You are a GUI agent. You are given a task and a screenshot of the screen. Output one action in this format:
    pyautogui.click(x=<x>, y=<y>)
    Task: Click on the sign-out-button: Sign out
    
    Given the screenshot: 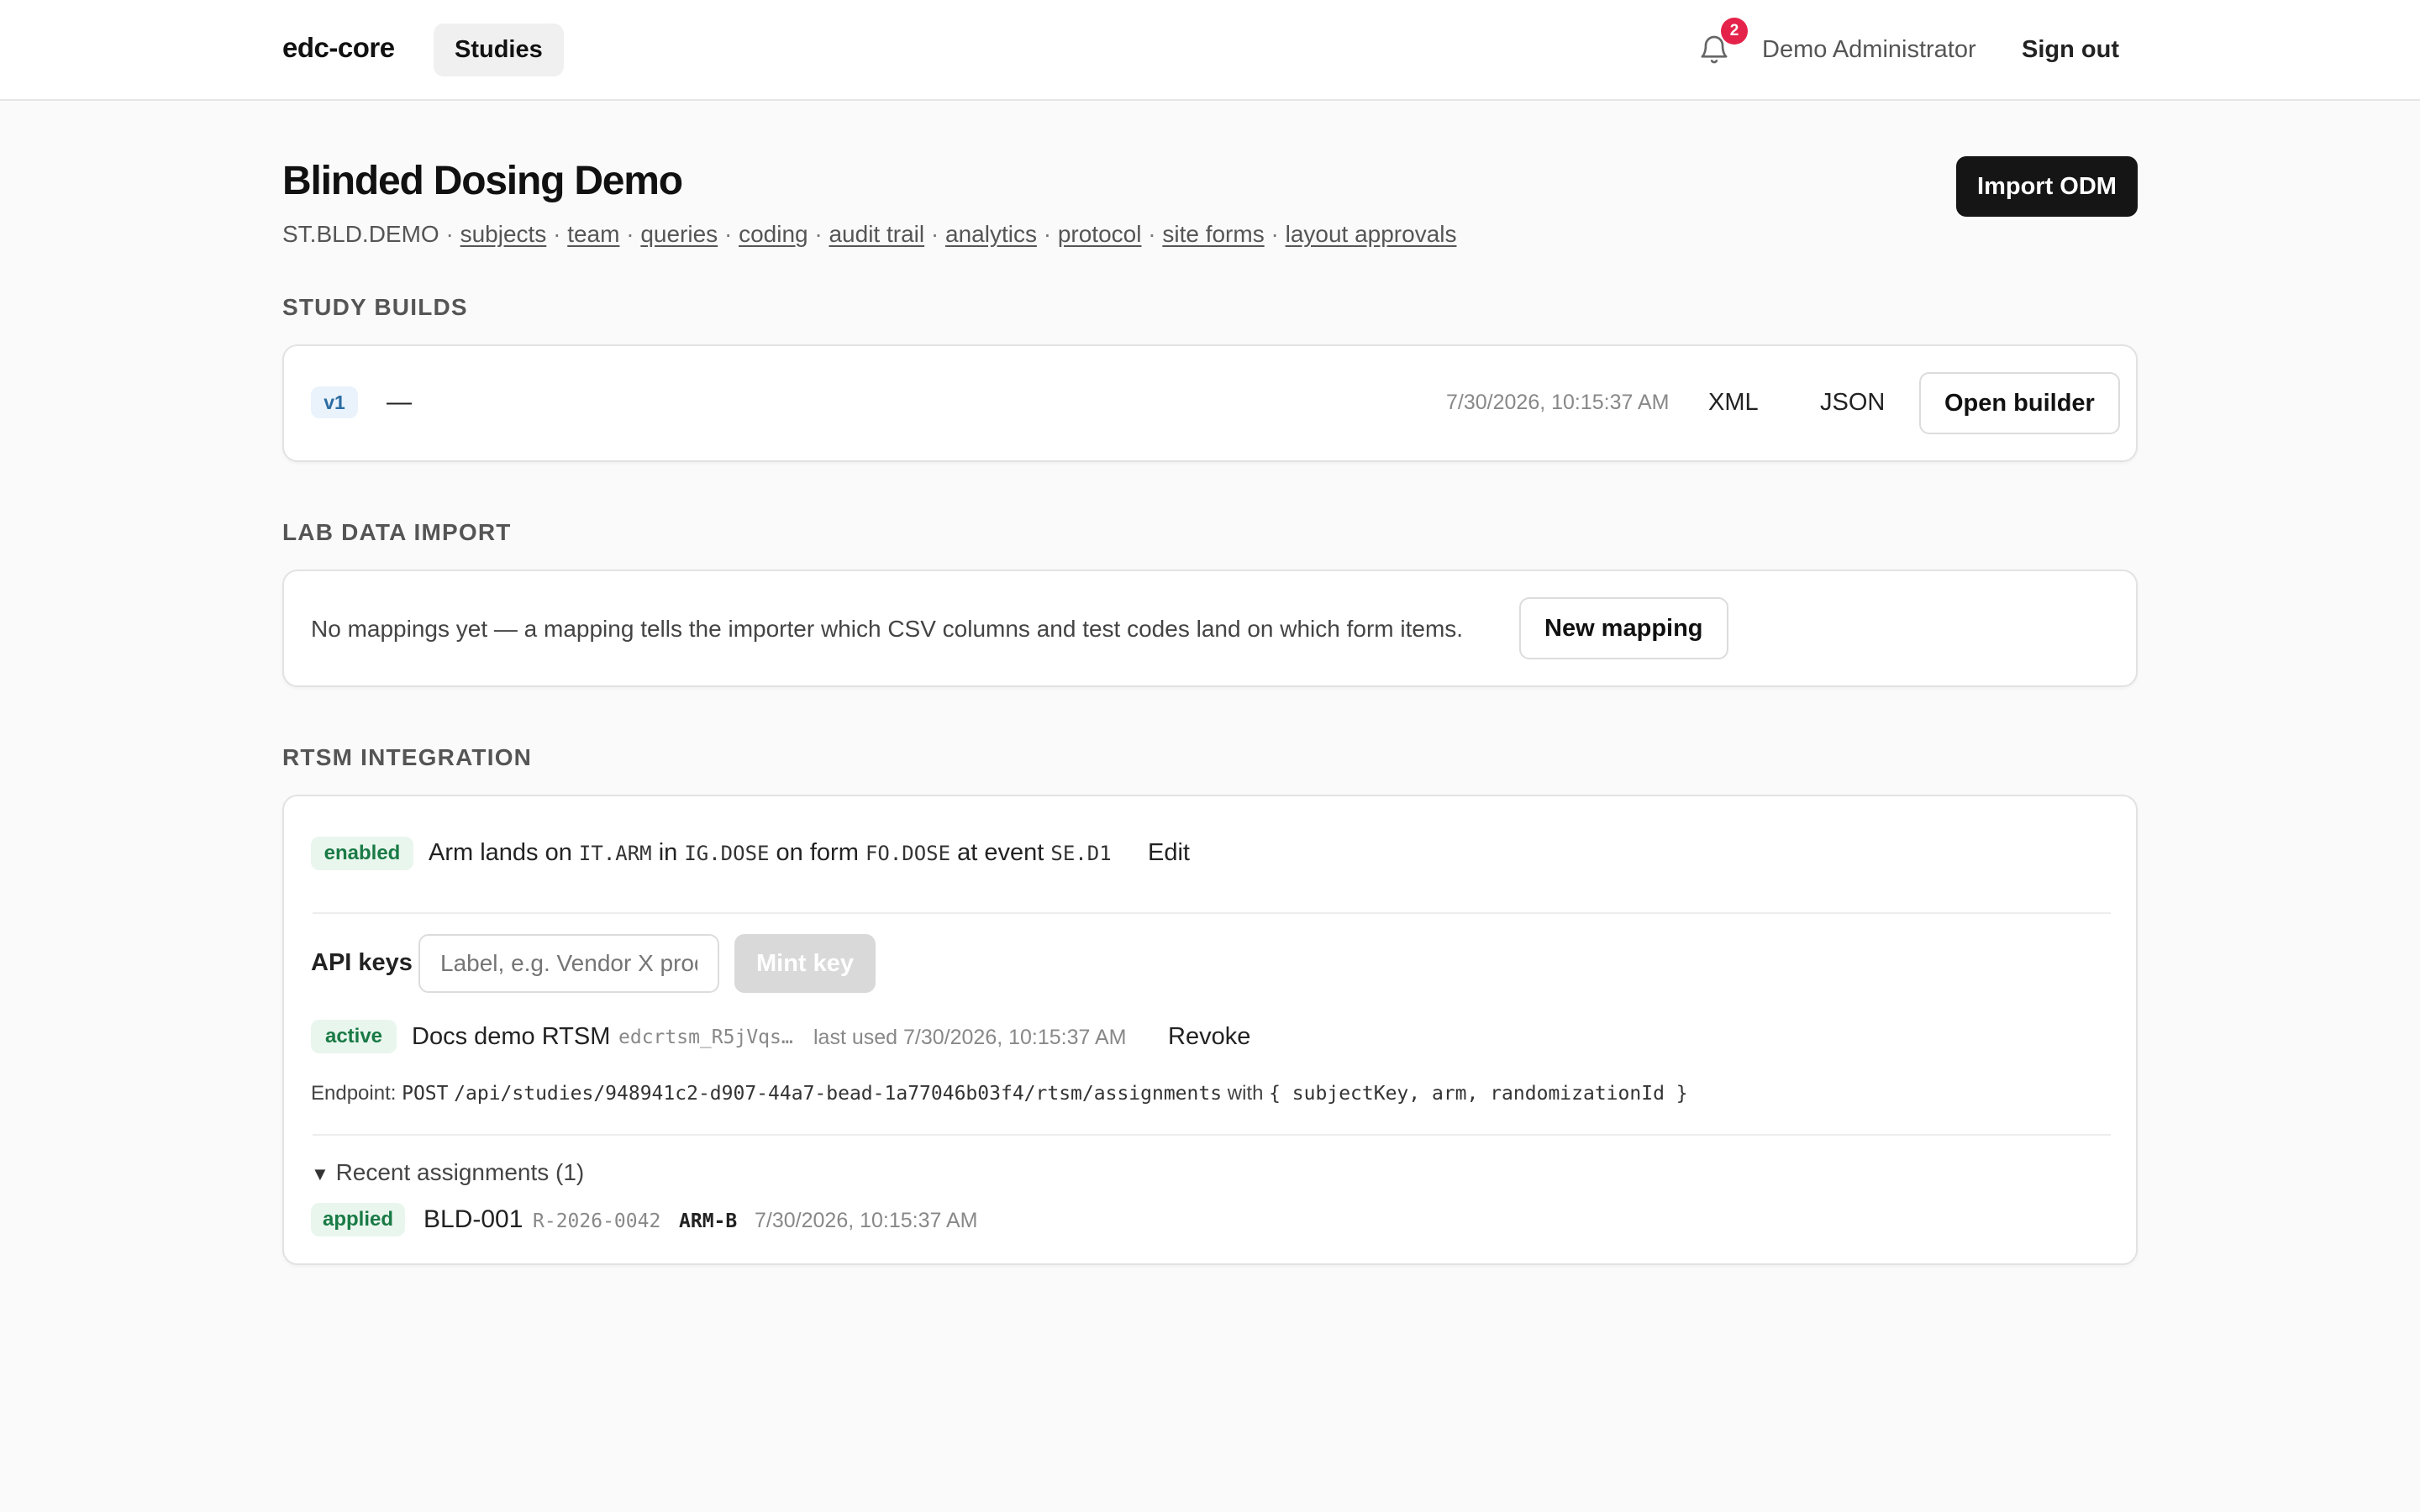 What is the action you would take?
    pyautogui.click(x=2070, y=50)
    